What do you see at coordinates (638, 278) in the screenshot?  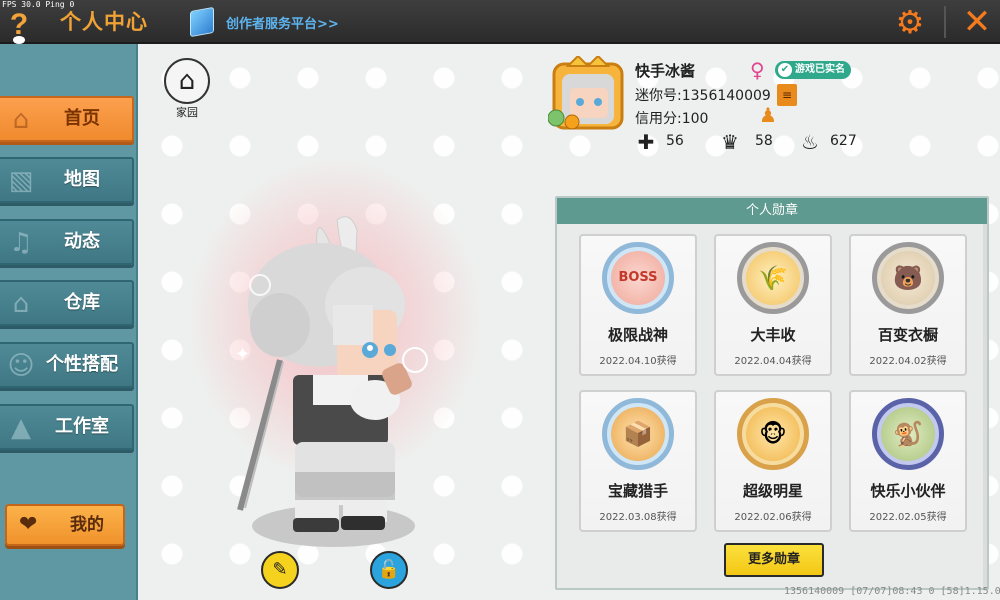 I see `boss-medal-icon: BOSS` at bounding box center [638, 278].